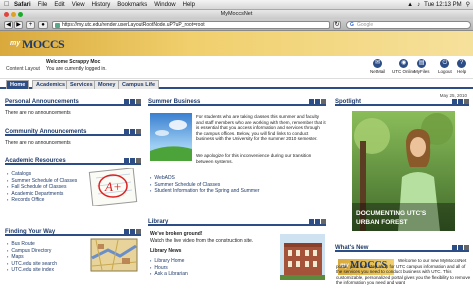 This screenshot has width=473, height=299. I want to click on community-announcements-text: There are no announcements, so click(38, 143).